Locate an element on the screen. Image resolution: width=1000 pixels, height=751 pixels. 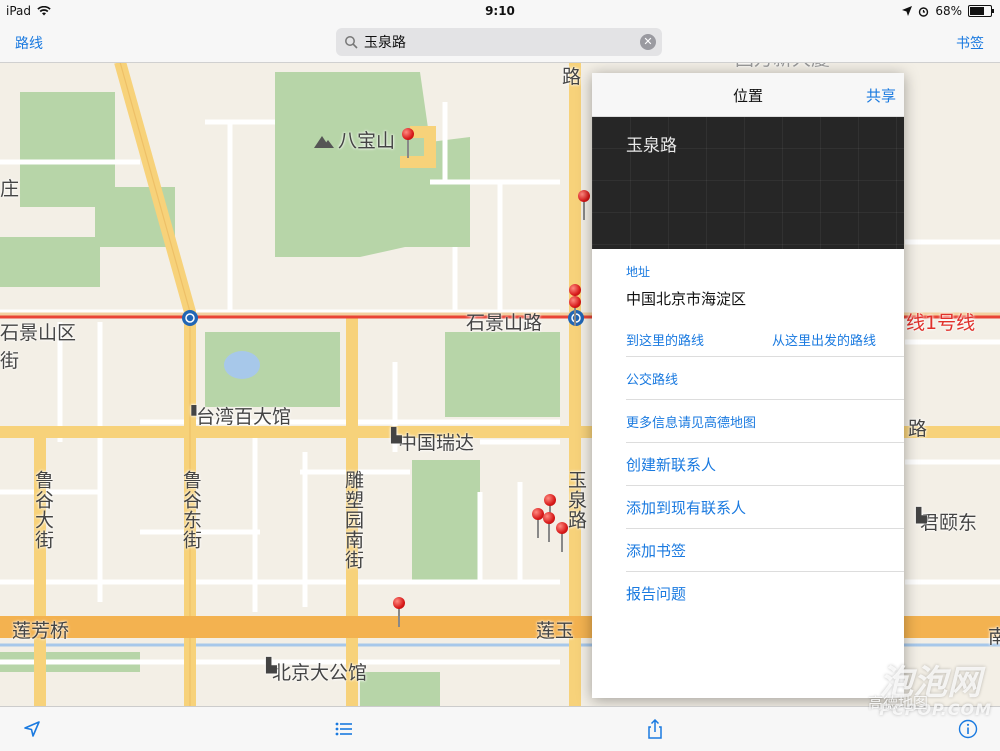
map-label-beijing-dagongguan: 北京大公馆 is located at coordinates (320, 673).